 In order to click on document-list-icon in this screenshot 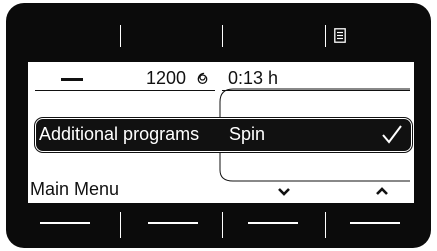, I will do `click(340, 35)`.